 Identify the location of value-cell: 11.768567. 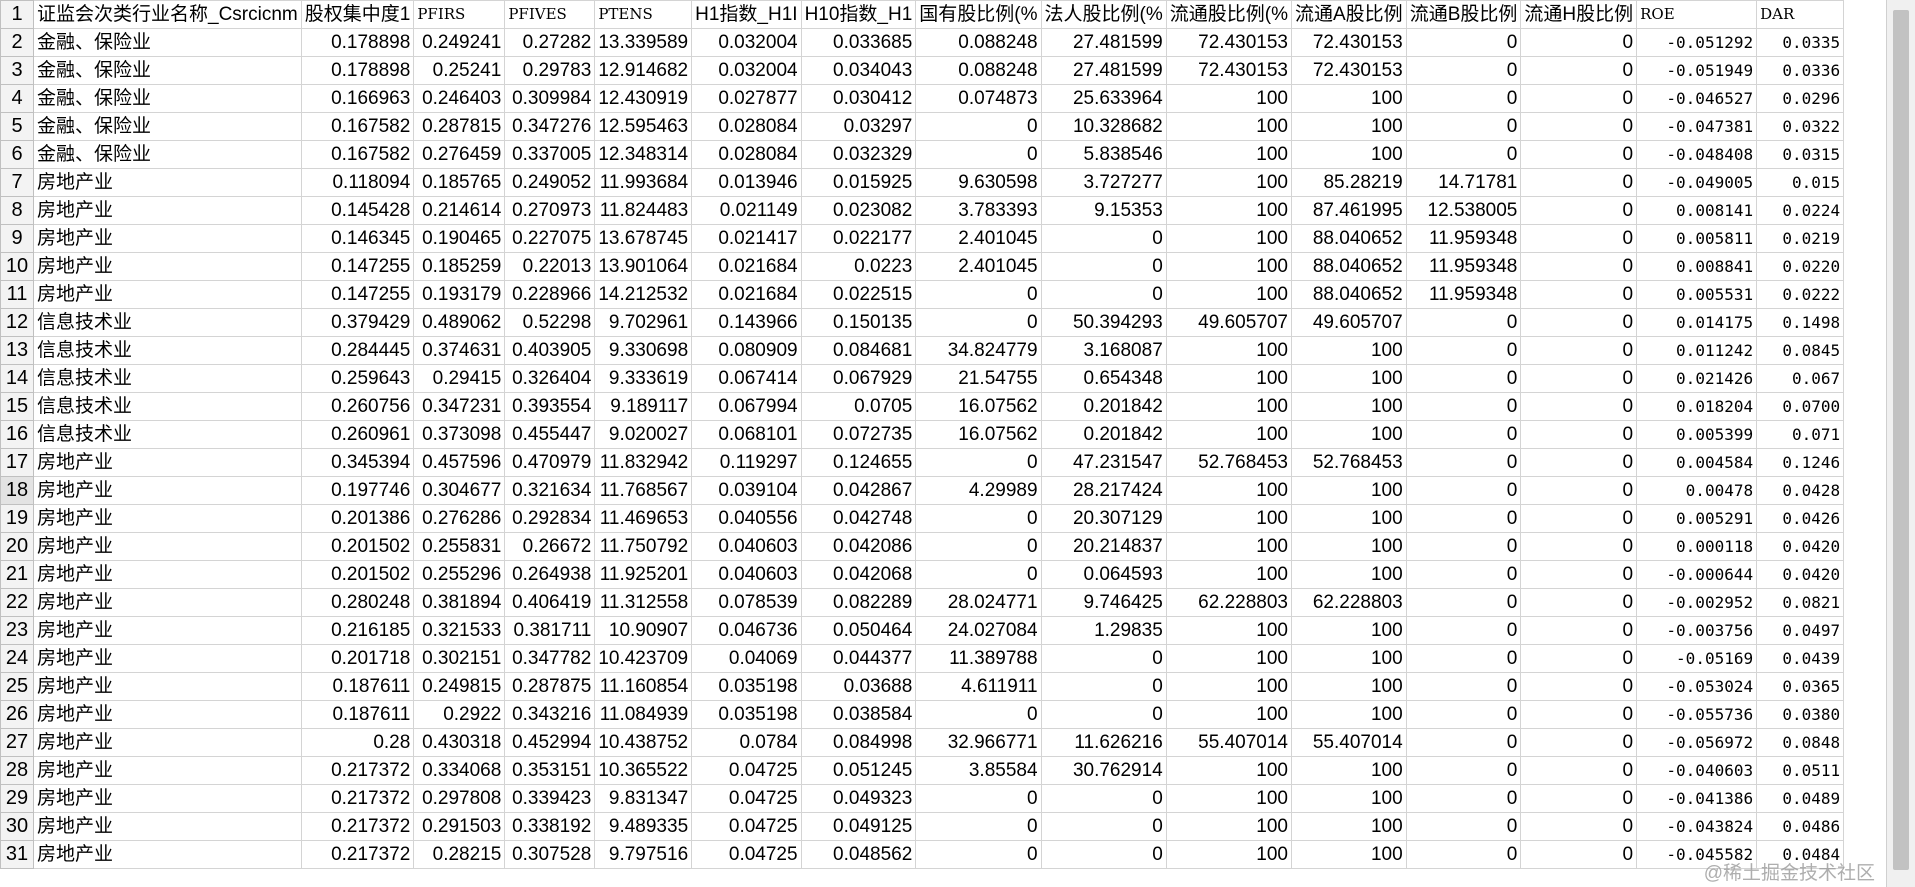
(643, 490).